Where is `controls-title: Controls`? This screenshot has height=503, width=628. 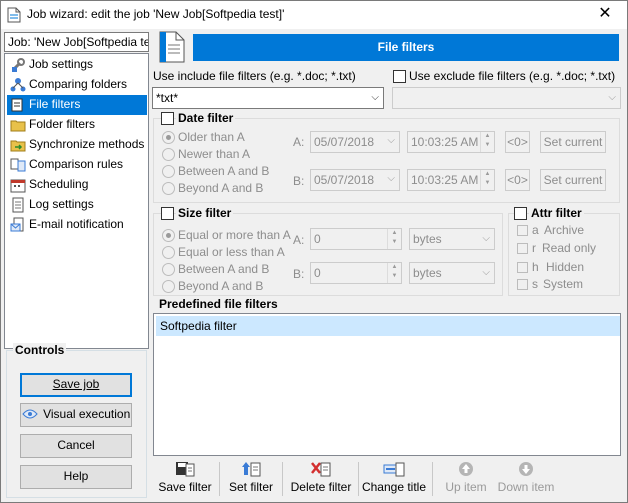 controls-title: Controls is located at coordinates (40, 350).